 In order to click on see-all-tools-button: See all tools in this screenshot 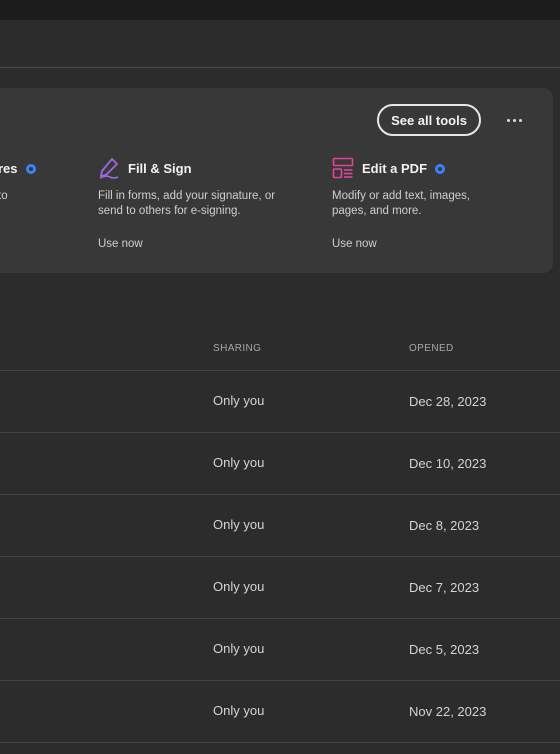, I will do `click(429, 120)`.